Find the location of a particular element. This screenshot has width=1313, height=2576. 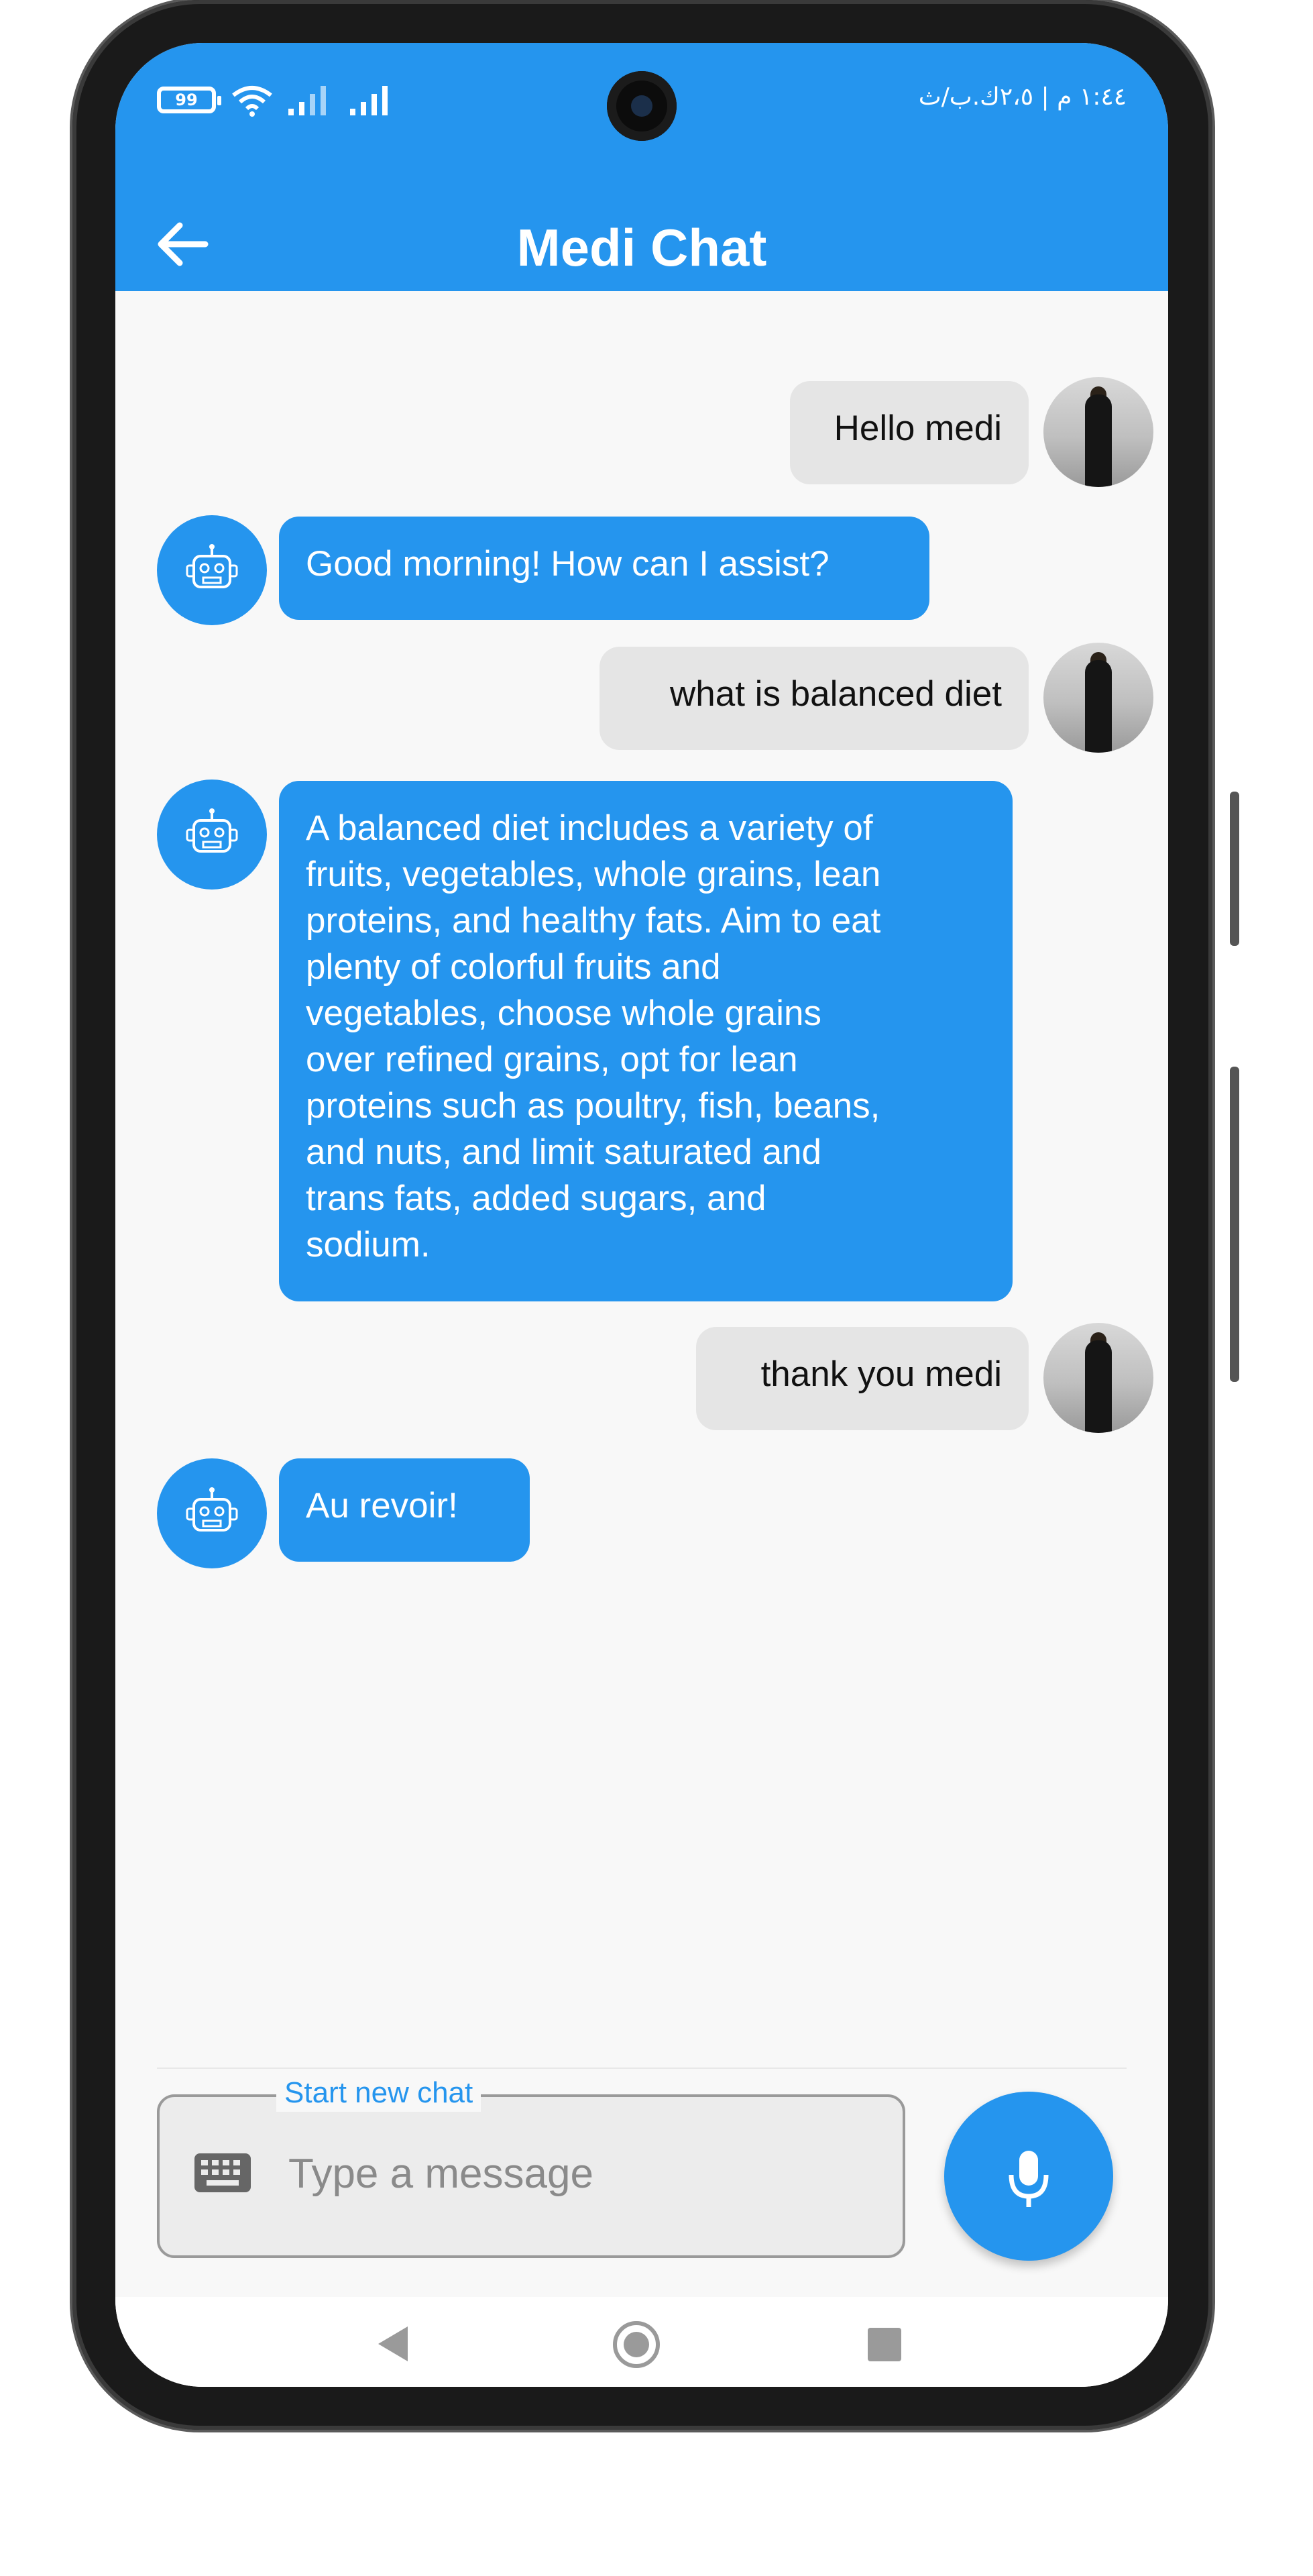

phone-power-button is located at coordinates (1234, 1224).